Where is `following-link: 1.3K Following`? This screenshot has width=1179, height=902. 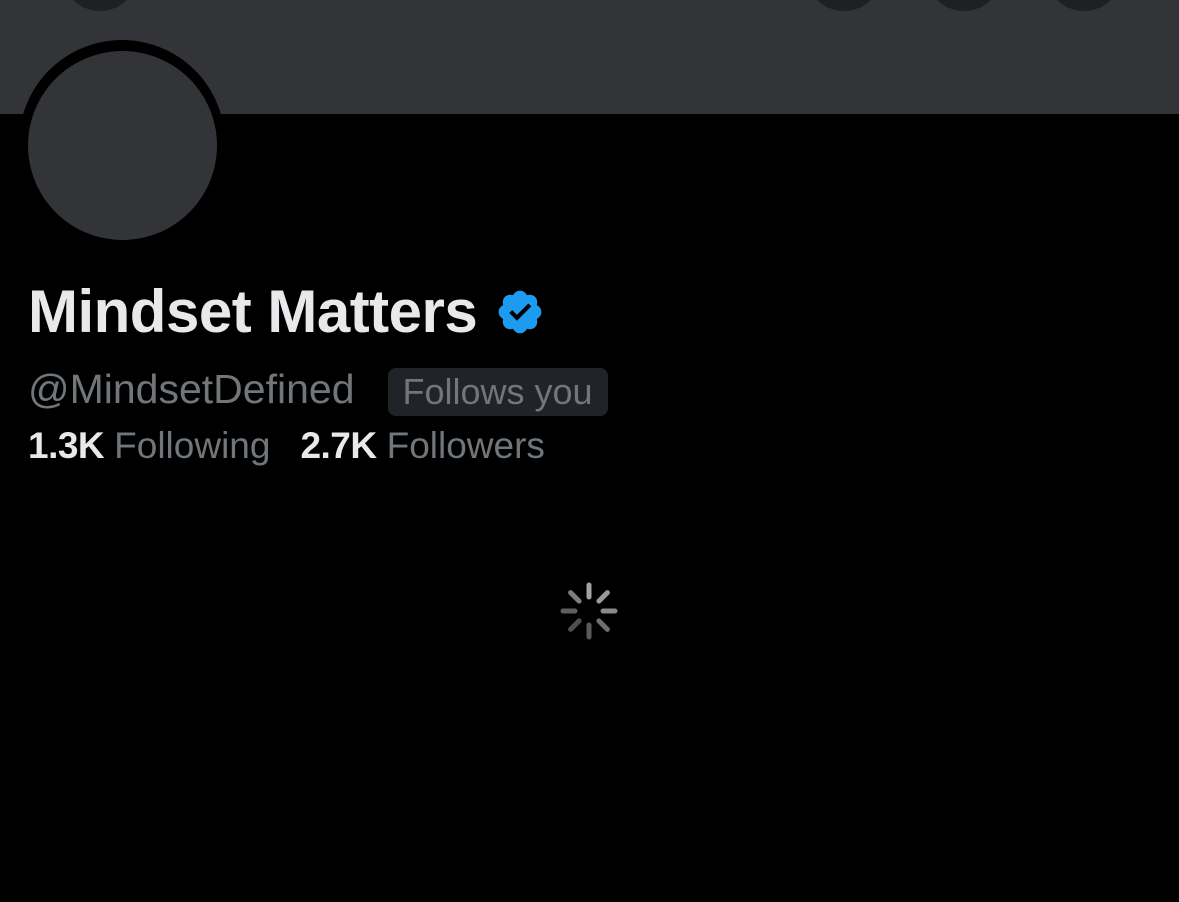
following-link: 1.3K Following is located at coordinates (149, 446).